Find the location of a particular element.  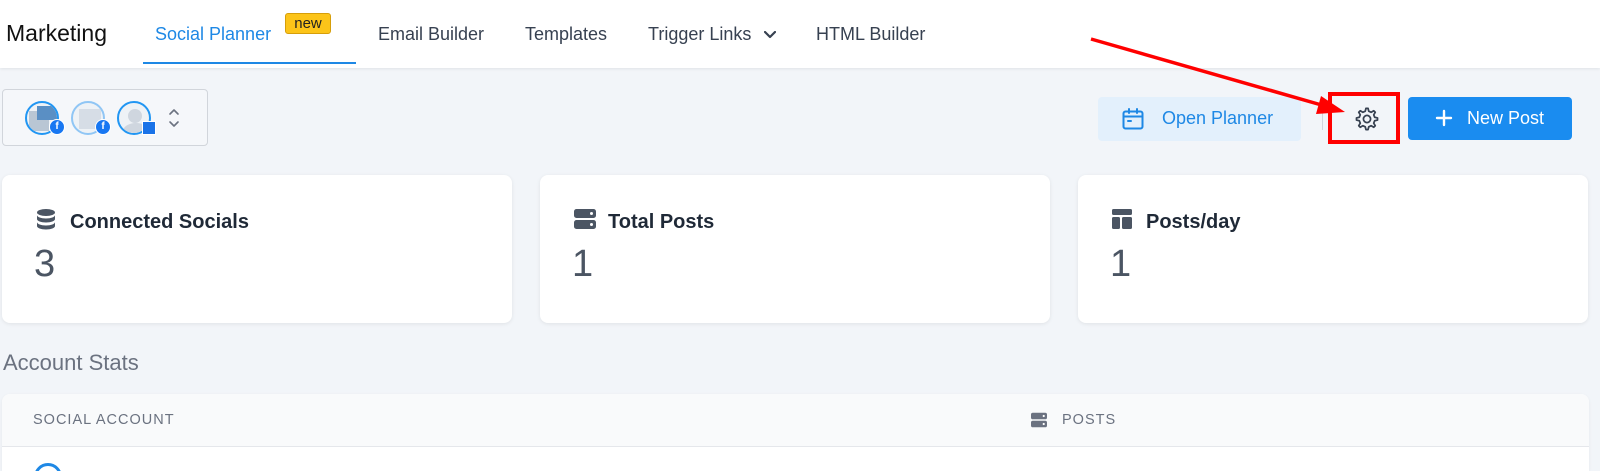

account-selector: f f is located at coordinates (105, 117).